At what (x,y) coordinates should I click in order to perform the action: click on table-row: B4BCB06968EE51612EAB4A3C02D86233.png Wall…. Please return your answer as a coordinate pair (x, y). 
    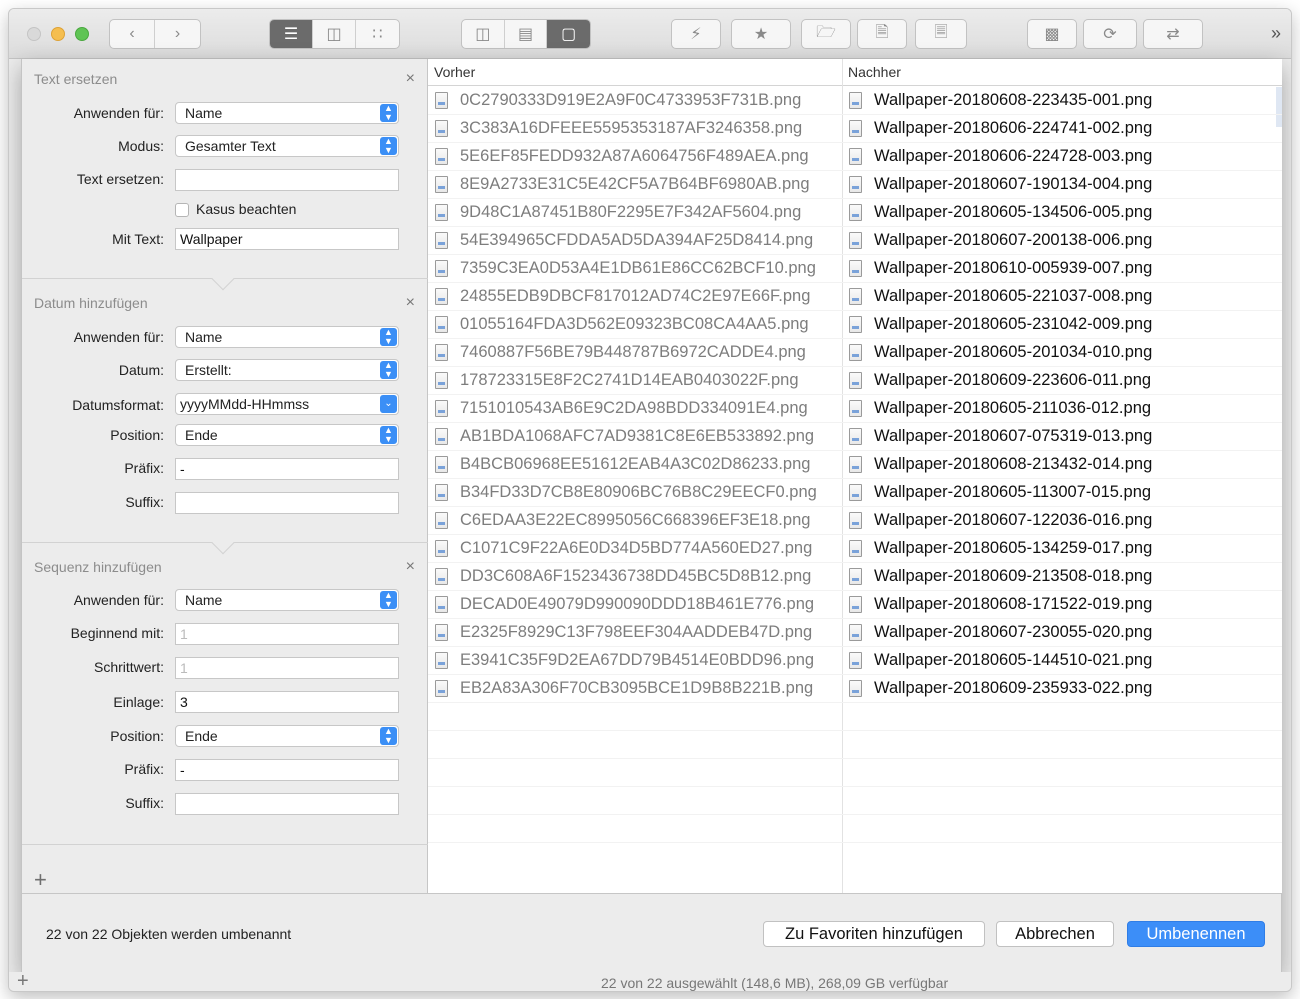
    Looking at the image, I should click on (855, 465).